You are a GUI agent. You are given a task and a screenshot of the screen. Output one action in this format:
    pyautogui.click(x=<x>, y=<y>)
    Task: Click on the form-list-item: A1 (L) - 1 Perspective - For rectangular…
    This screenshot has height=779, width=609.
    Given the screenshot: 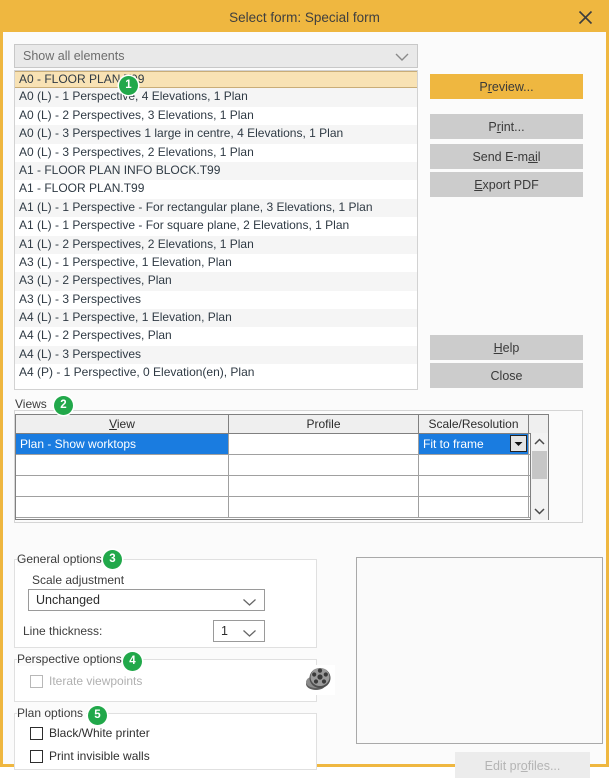 What is the action you would take?
    pyautogui.click(x=216, y=208)
    